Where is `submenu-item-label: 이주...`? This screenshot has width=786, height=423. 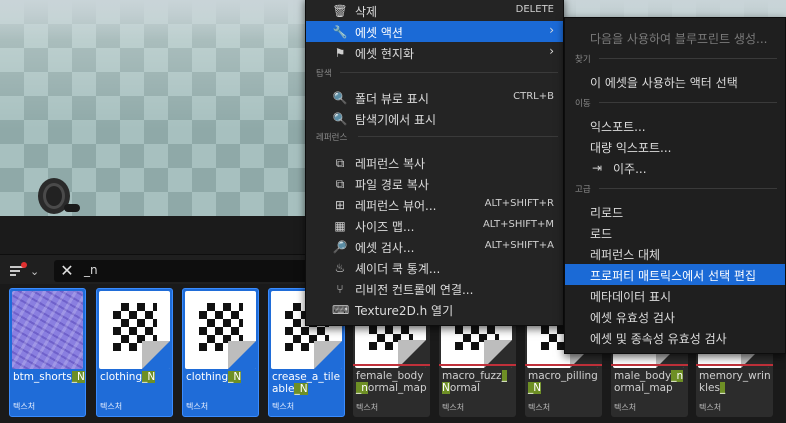 submenu-item-label: 이주... is located at coordinates (630, 169).